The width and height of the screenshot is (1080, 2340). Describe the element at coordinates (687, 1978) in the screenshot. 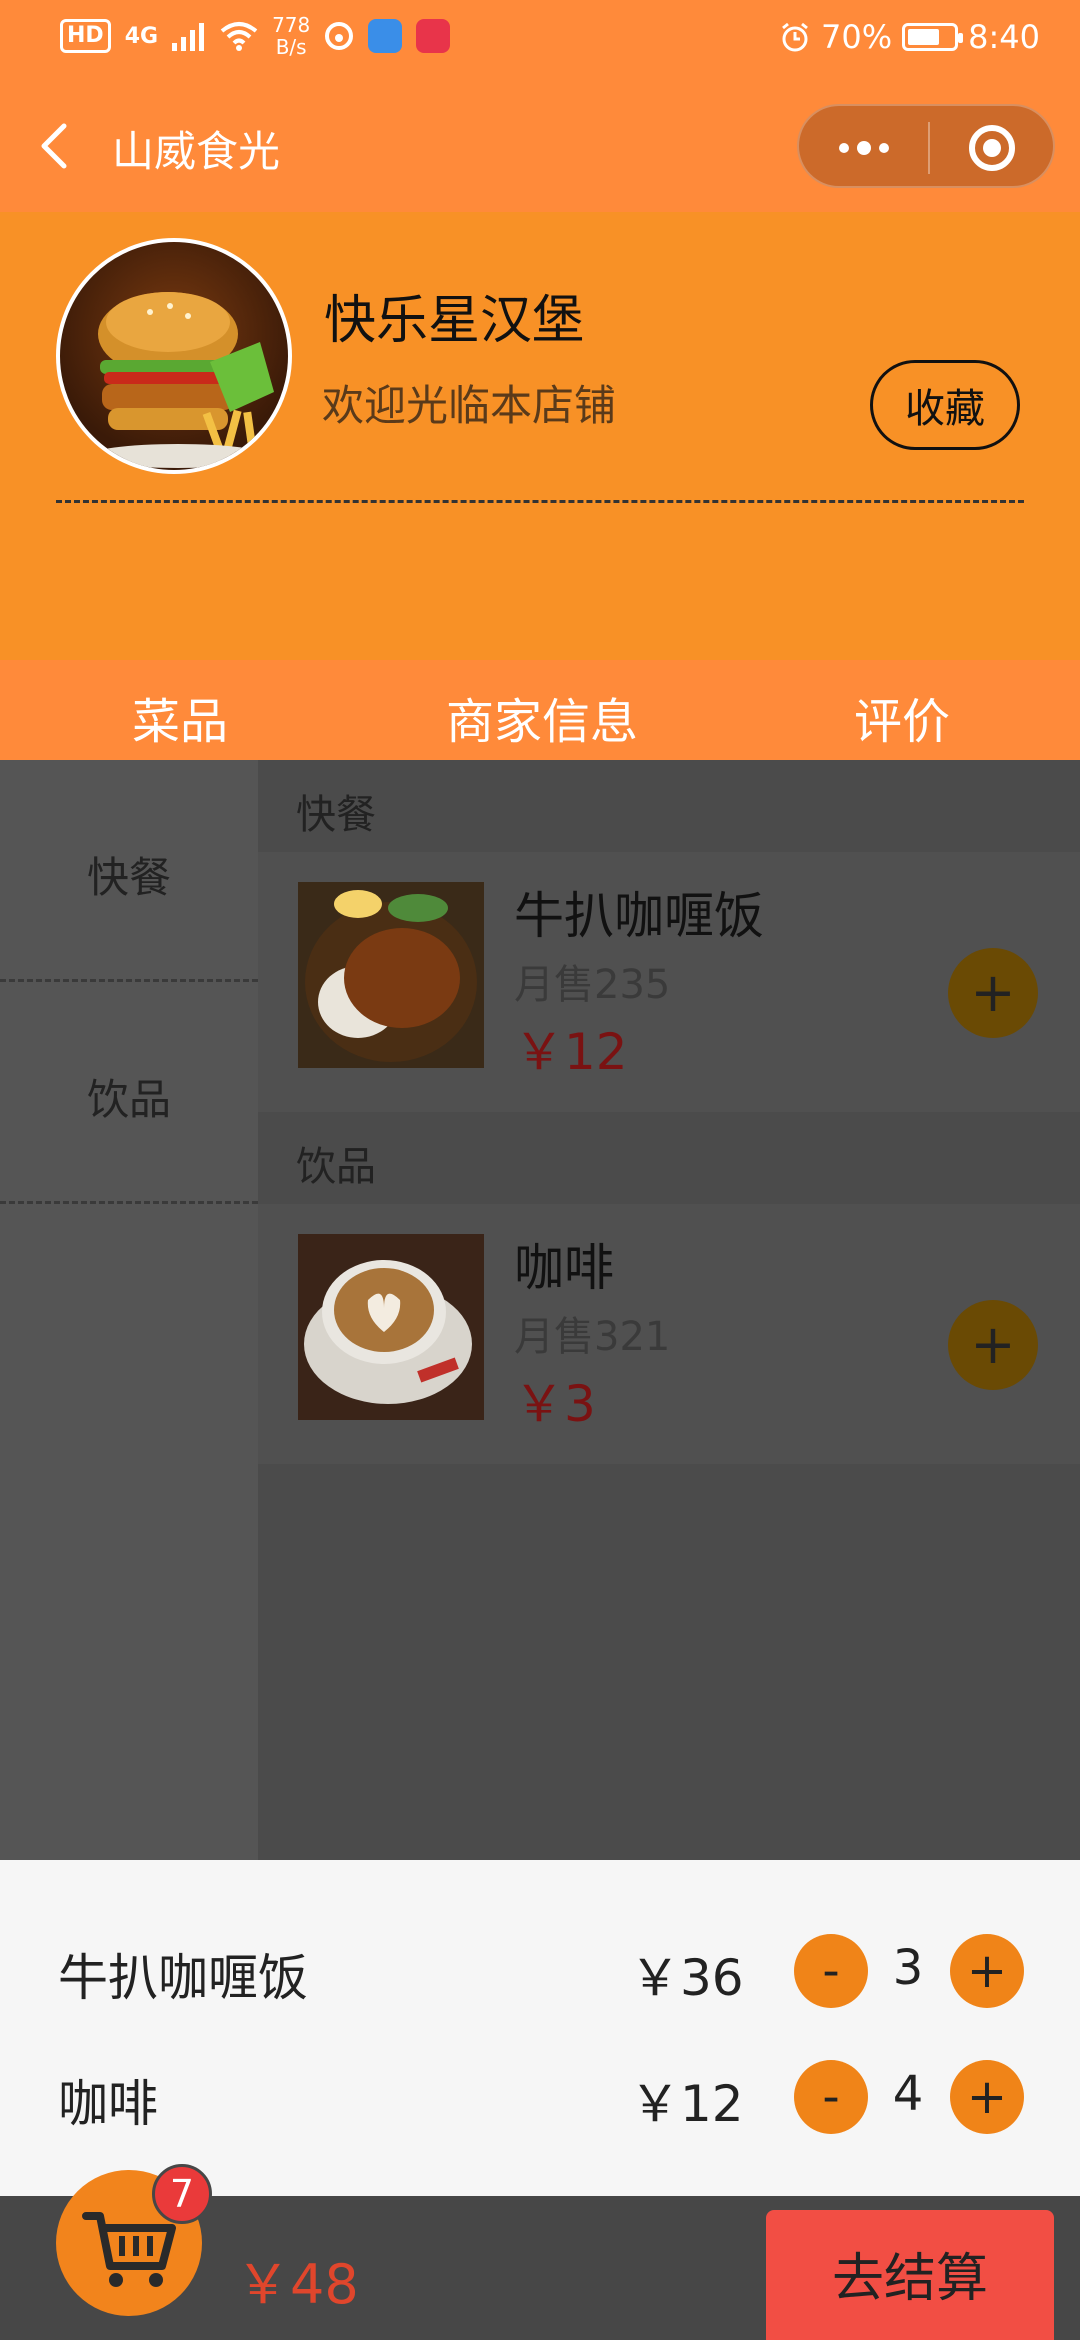

I see `cart-item-price: ￥36` at that location.